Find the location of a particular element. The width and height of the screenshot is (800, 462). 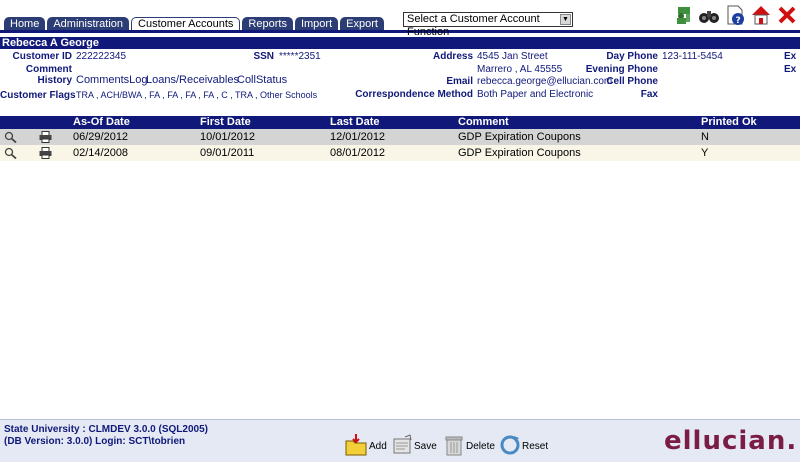

correspondence-method-value: Both Paper and Electronic is located at coordinates (535, 94).